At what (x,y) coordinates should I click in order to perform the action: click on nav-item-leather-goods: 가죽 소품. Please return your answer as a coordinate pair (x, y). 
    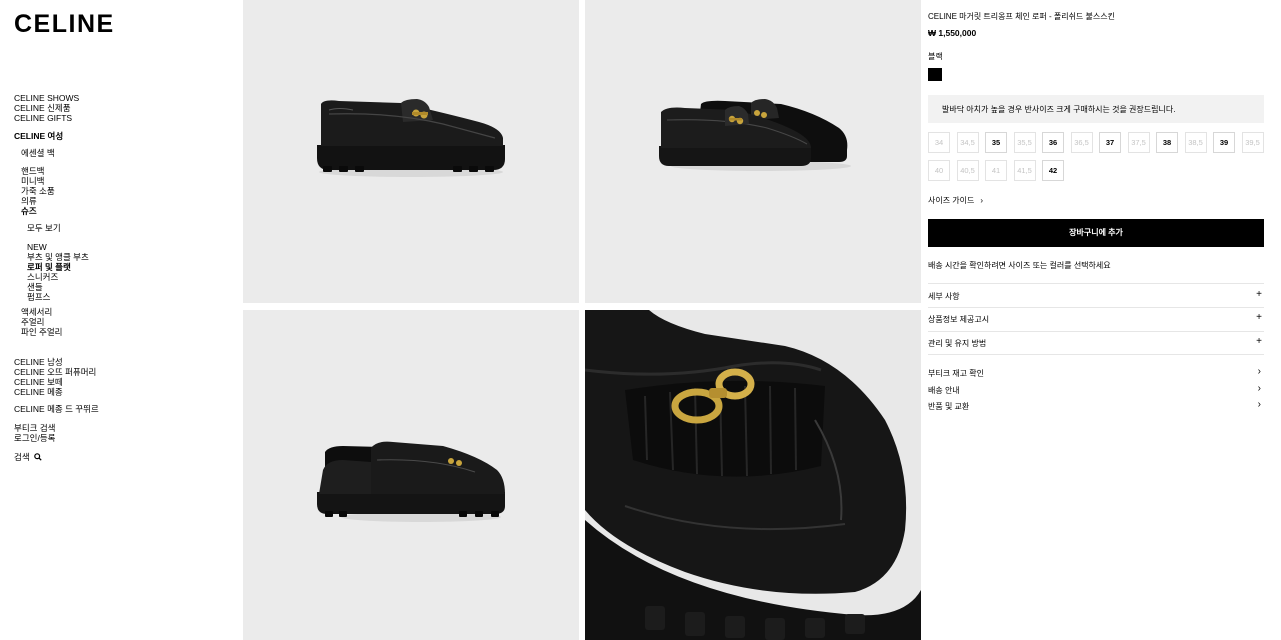
    Looking at the image, I should click on (34, 191).